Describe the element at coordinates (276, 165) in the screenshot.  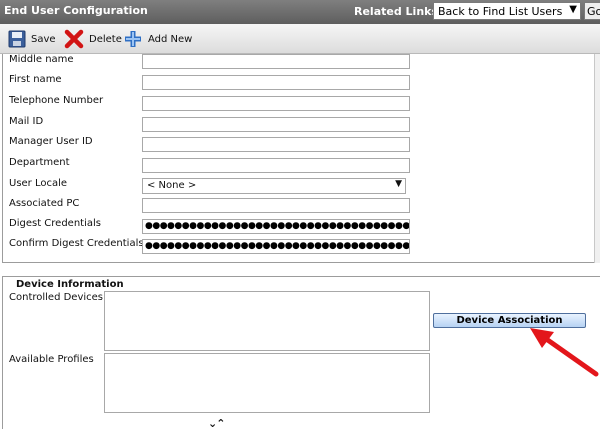
I see `department-input` at that location.